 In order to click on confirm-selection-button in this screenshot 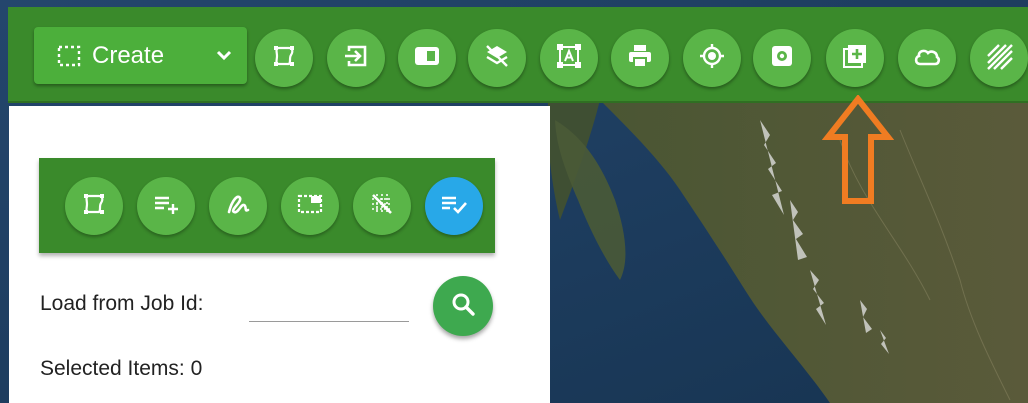, I will do `click(454, 206)`.